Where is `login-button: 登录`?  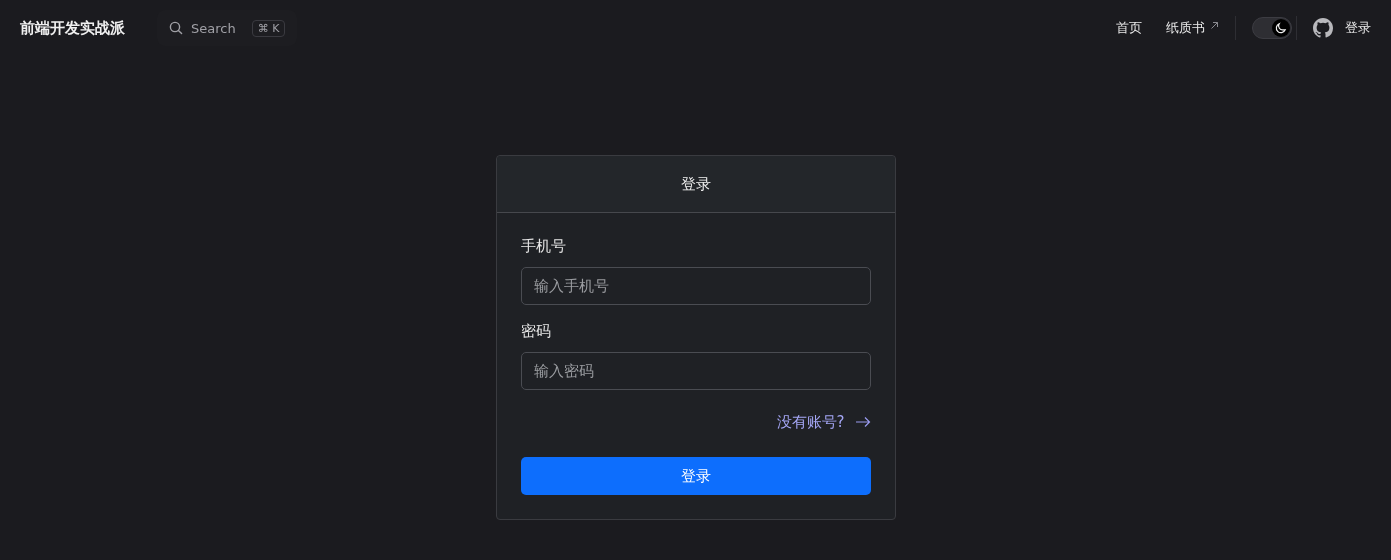 login-button: 登录 is located at coordinates (695, 476).